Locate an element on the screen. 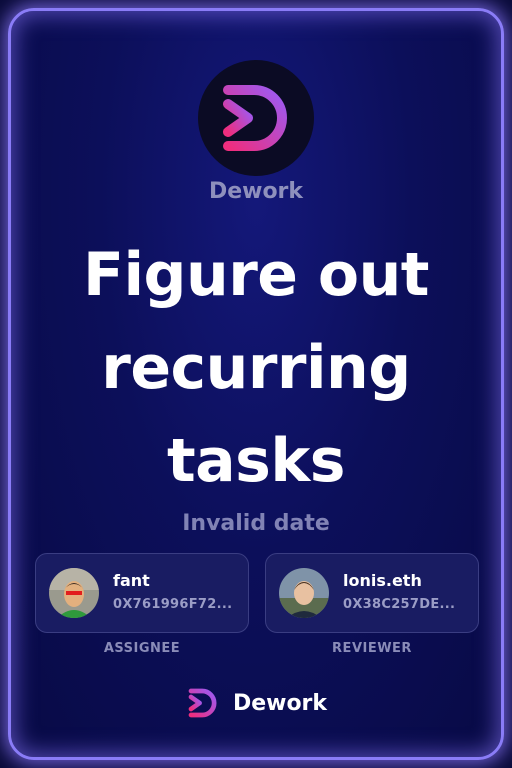 The image size is (512, 768). assignee-name: fant is located at coordinates (131, 580).